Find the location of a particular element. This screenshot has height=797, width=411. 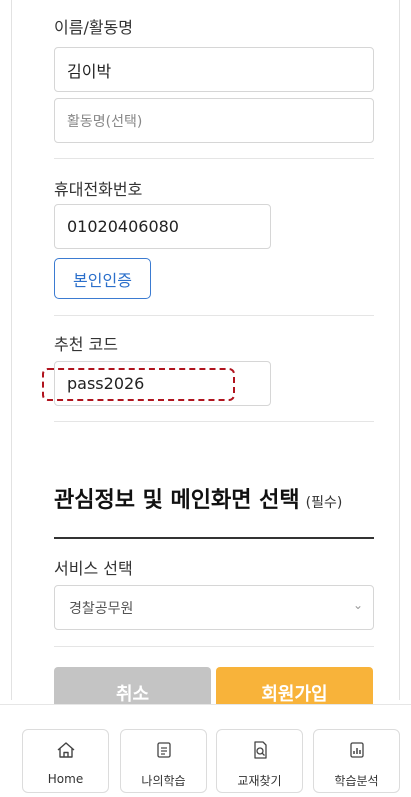

name-input-value: 김이박 is located at coordinates (89, 71).